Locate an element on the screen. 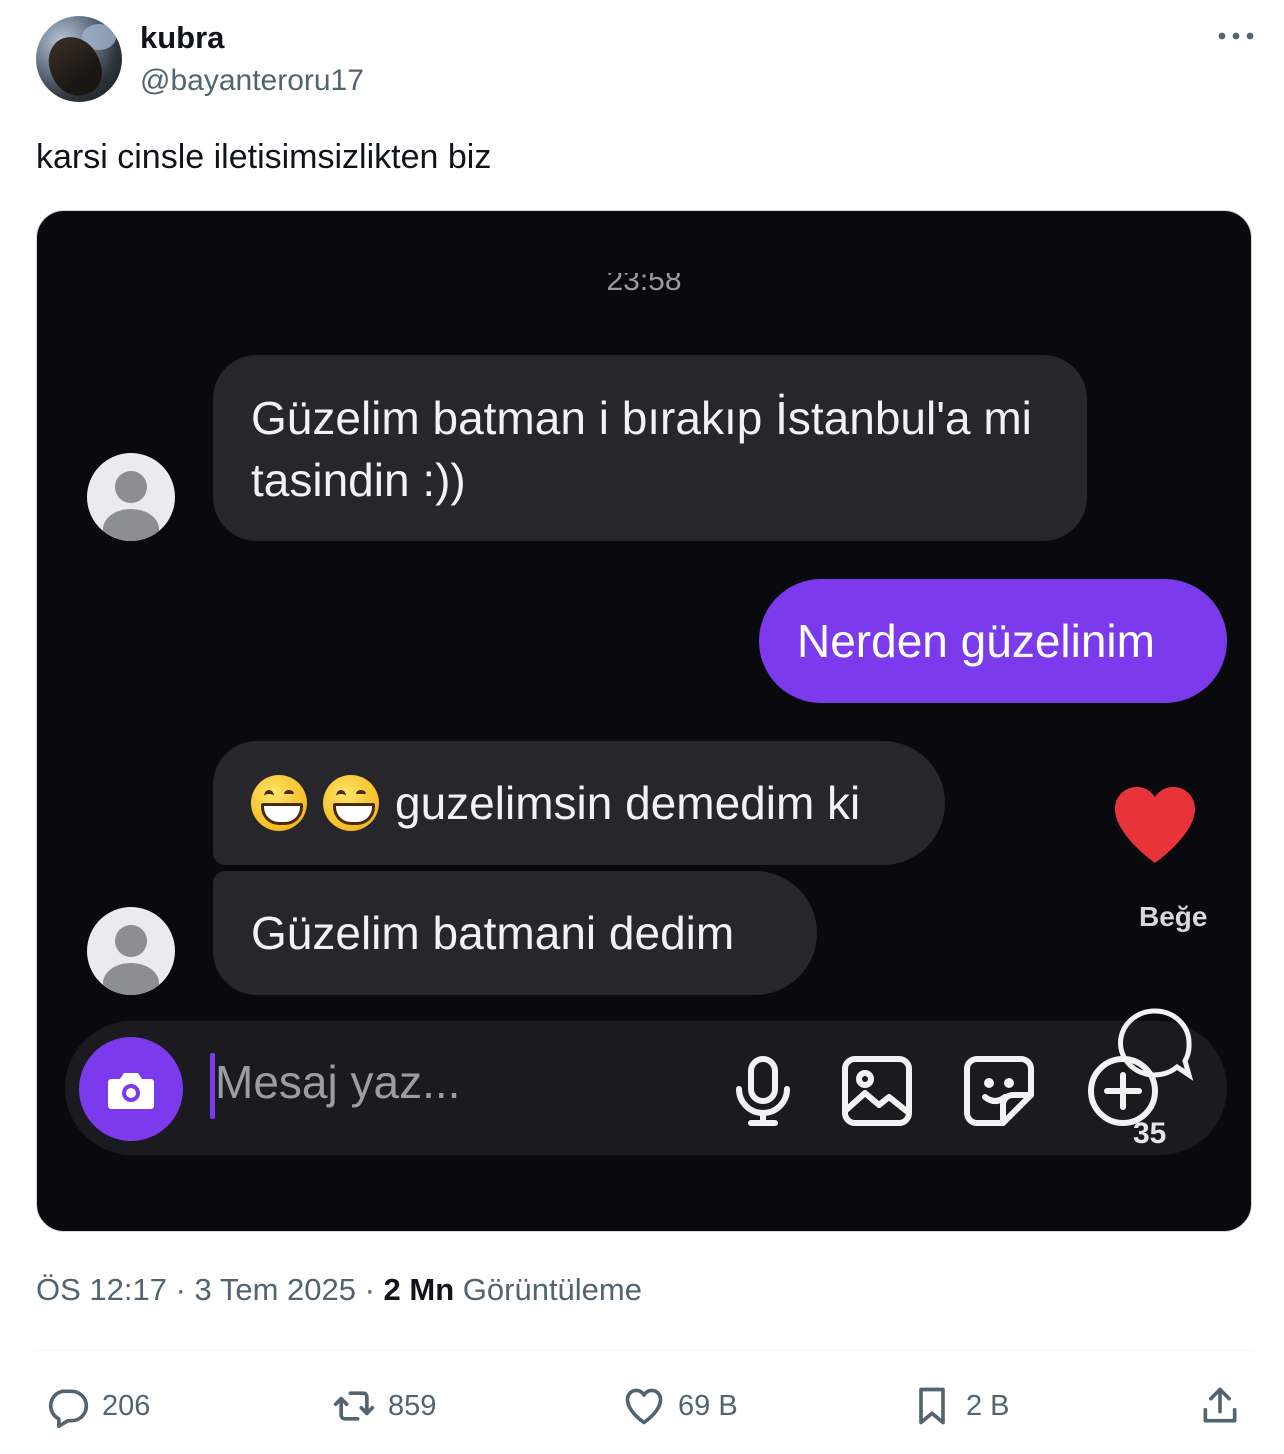  message-text: guzelimsin demedim ki is located at coordinates (628, 803).